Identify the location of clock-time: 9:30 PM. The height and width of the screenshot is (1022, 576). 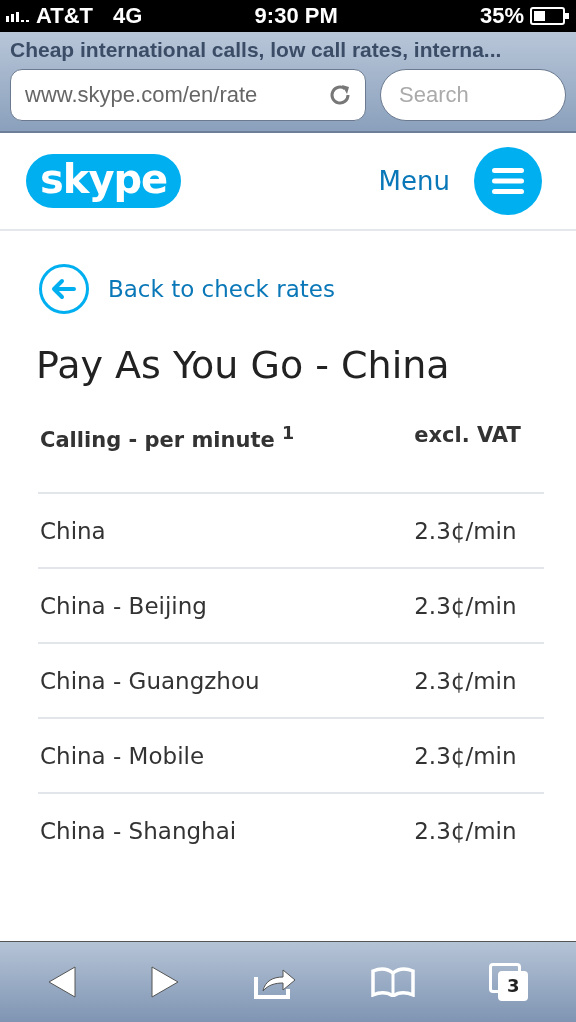
(296, 16).